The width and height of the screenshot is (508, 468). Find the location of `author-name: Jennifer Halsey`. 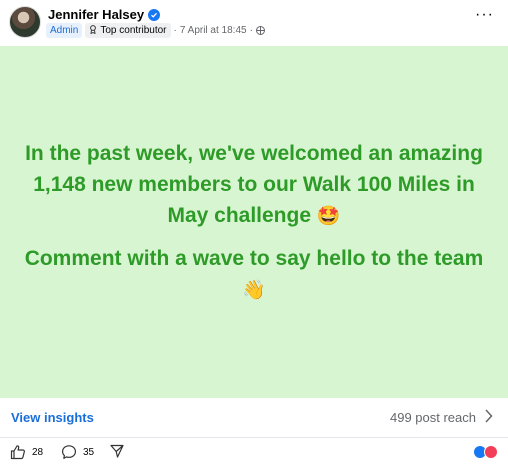

author-name: Jennifer Halsey is located at coordinates (96, 14).